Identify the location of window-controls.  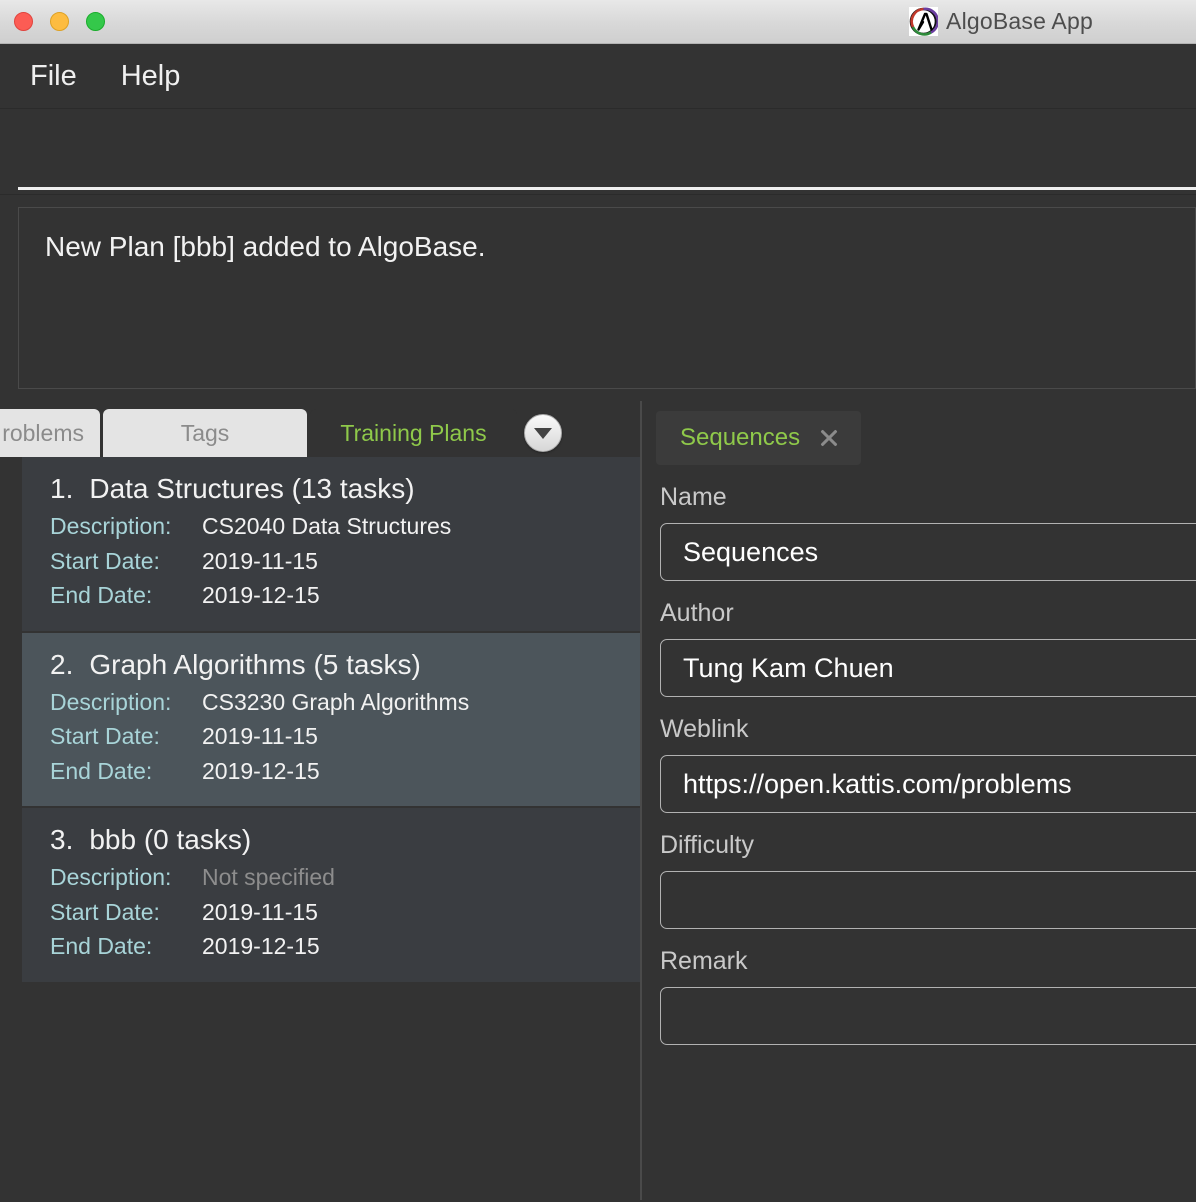
(59, 21).